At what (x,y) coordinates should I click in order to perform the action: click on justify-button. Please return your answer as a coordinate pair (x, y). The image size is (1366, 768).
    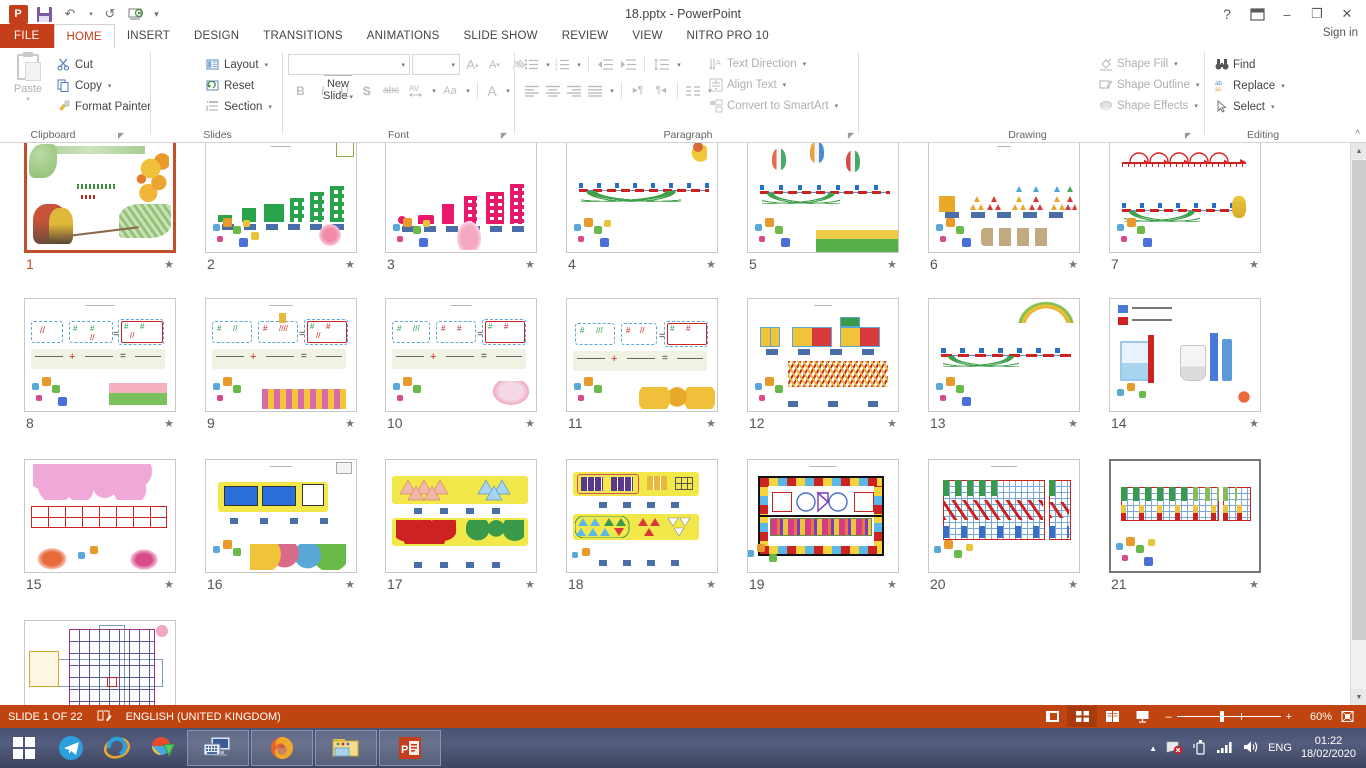
    Looking at the image, I should click on (595, 90).